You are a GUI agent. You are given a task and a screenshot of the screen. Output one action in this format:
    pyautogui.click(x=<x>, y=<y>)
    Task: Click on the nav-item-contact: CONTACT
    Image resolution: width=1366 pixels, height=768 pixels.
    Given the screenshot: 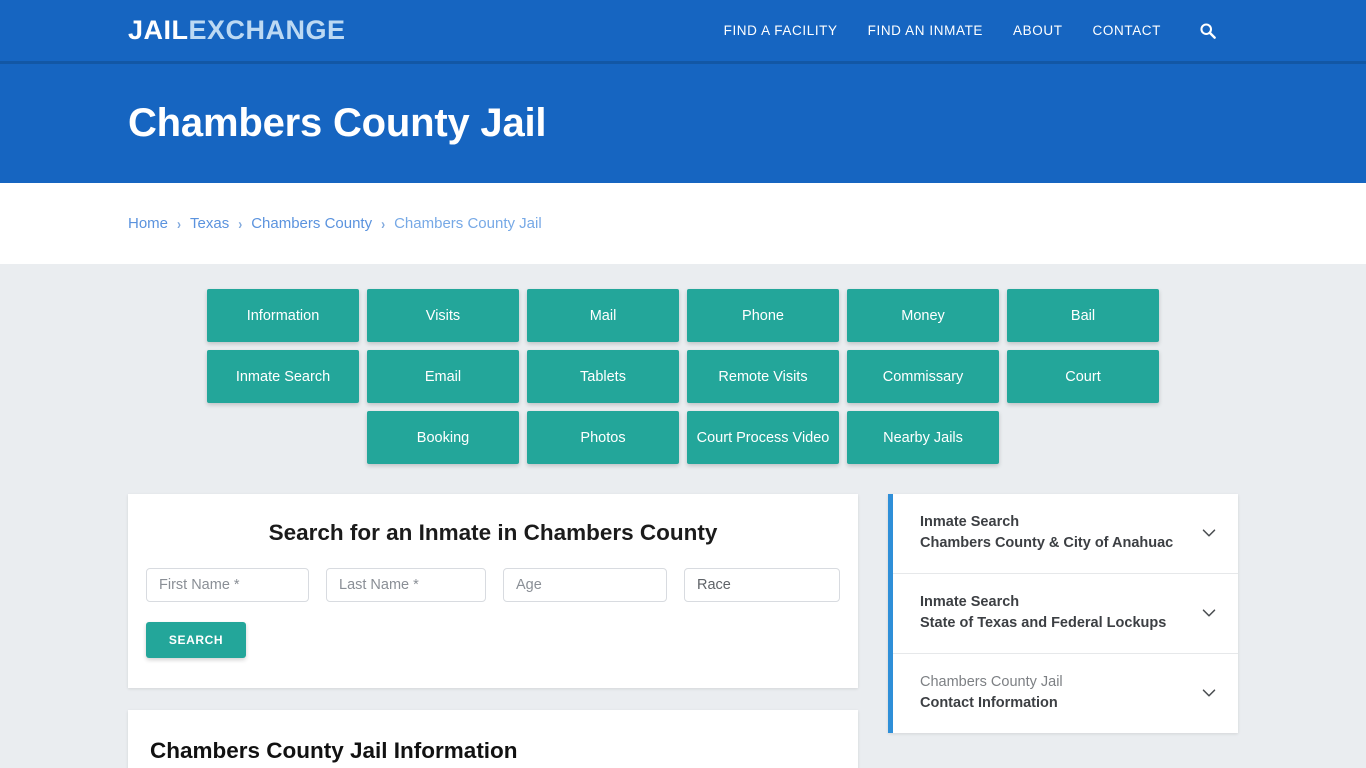 What is the action you would take?
    pyautogui.click(x=1127, y=30)
    